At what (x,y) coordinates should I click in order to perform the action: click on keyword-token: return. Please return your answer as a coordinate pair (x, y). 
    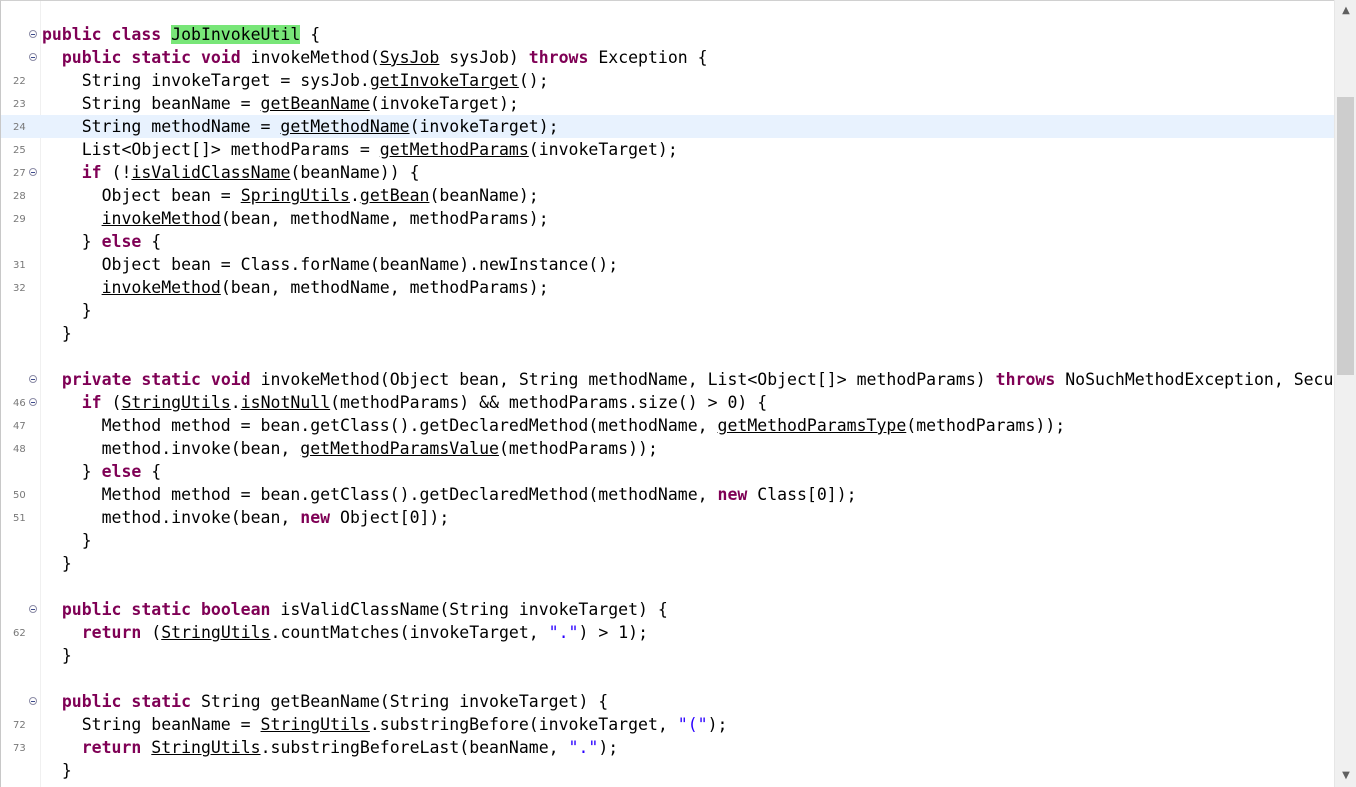
    Looking at the image, I should click on (112, 632).